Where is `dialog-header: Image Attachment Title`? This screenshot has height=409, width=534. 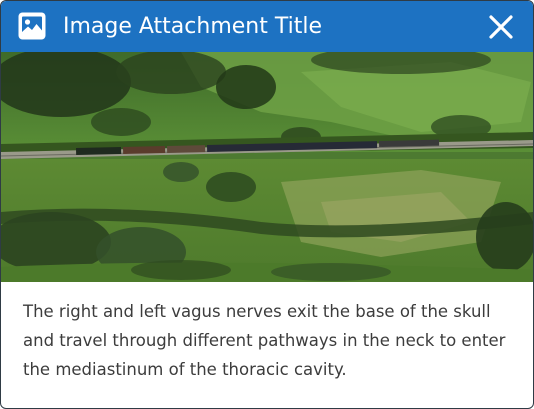
dialog-header: Image Attachment Title is located at coordinates (267, 26).